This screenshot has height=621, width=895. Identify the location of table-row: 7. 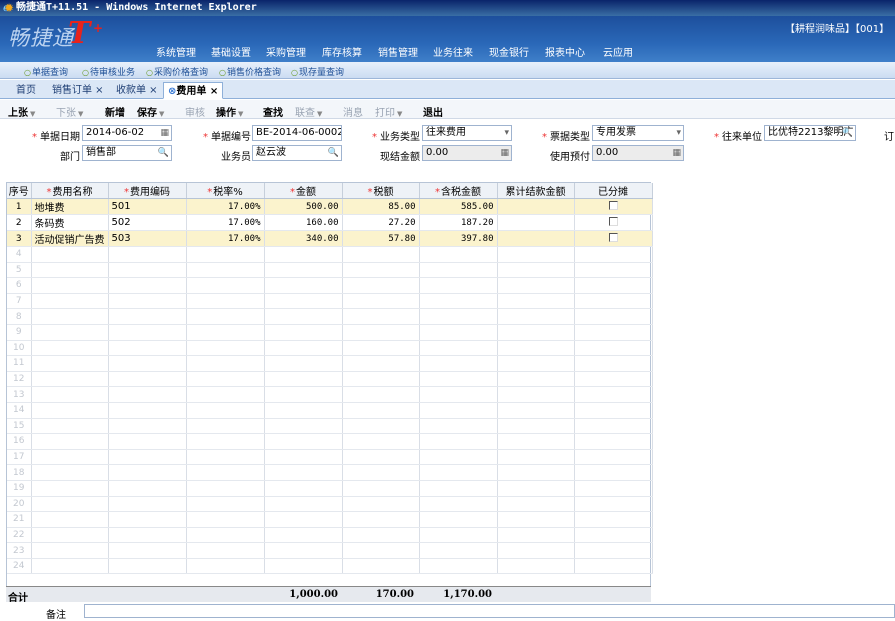
(330, 301).